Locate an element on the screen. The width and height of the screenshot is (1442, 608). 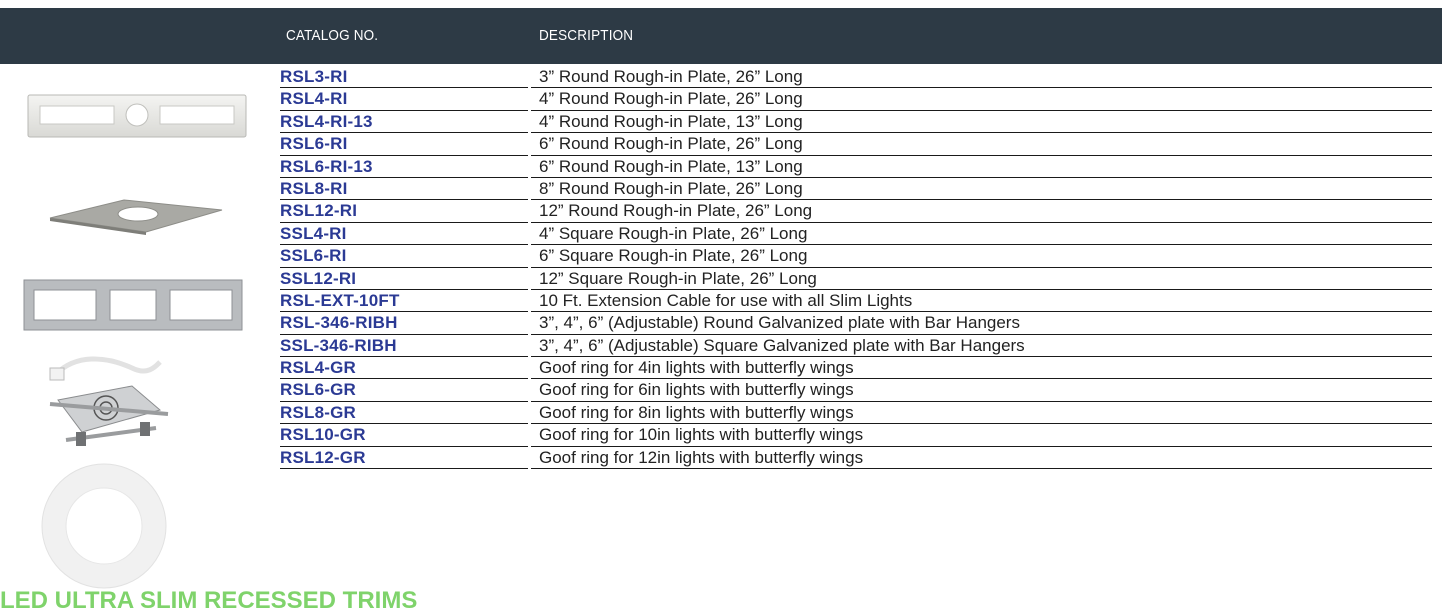
catalog-number: RSL12-GR is located at coordinates (404, 458).